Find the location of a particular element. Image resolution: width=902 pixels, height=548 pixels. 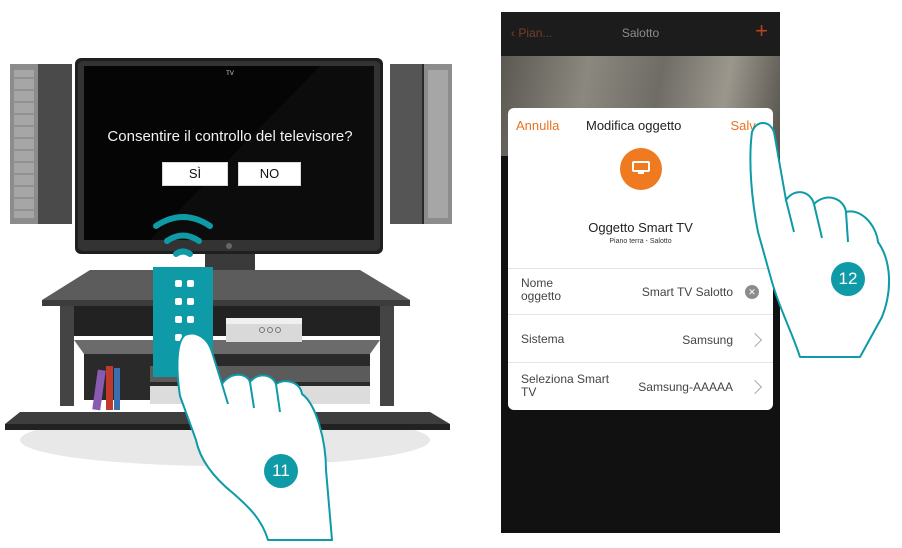

object-icon-badge is located at coordinates (641, 169).